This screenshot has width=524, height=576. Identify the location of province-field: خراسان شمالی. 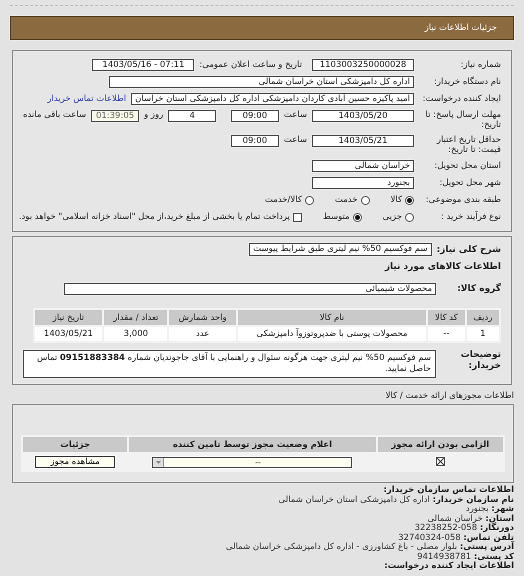
(363, 166).